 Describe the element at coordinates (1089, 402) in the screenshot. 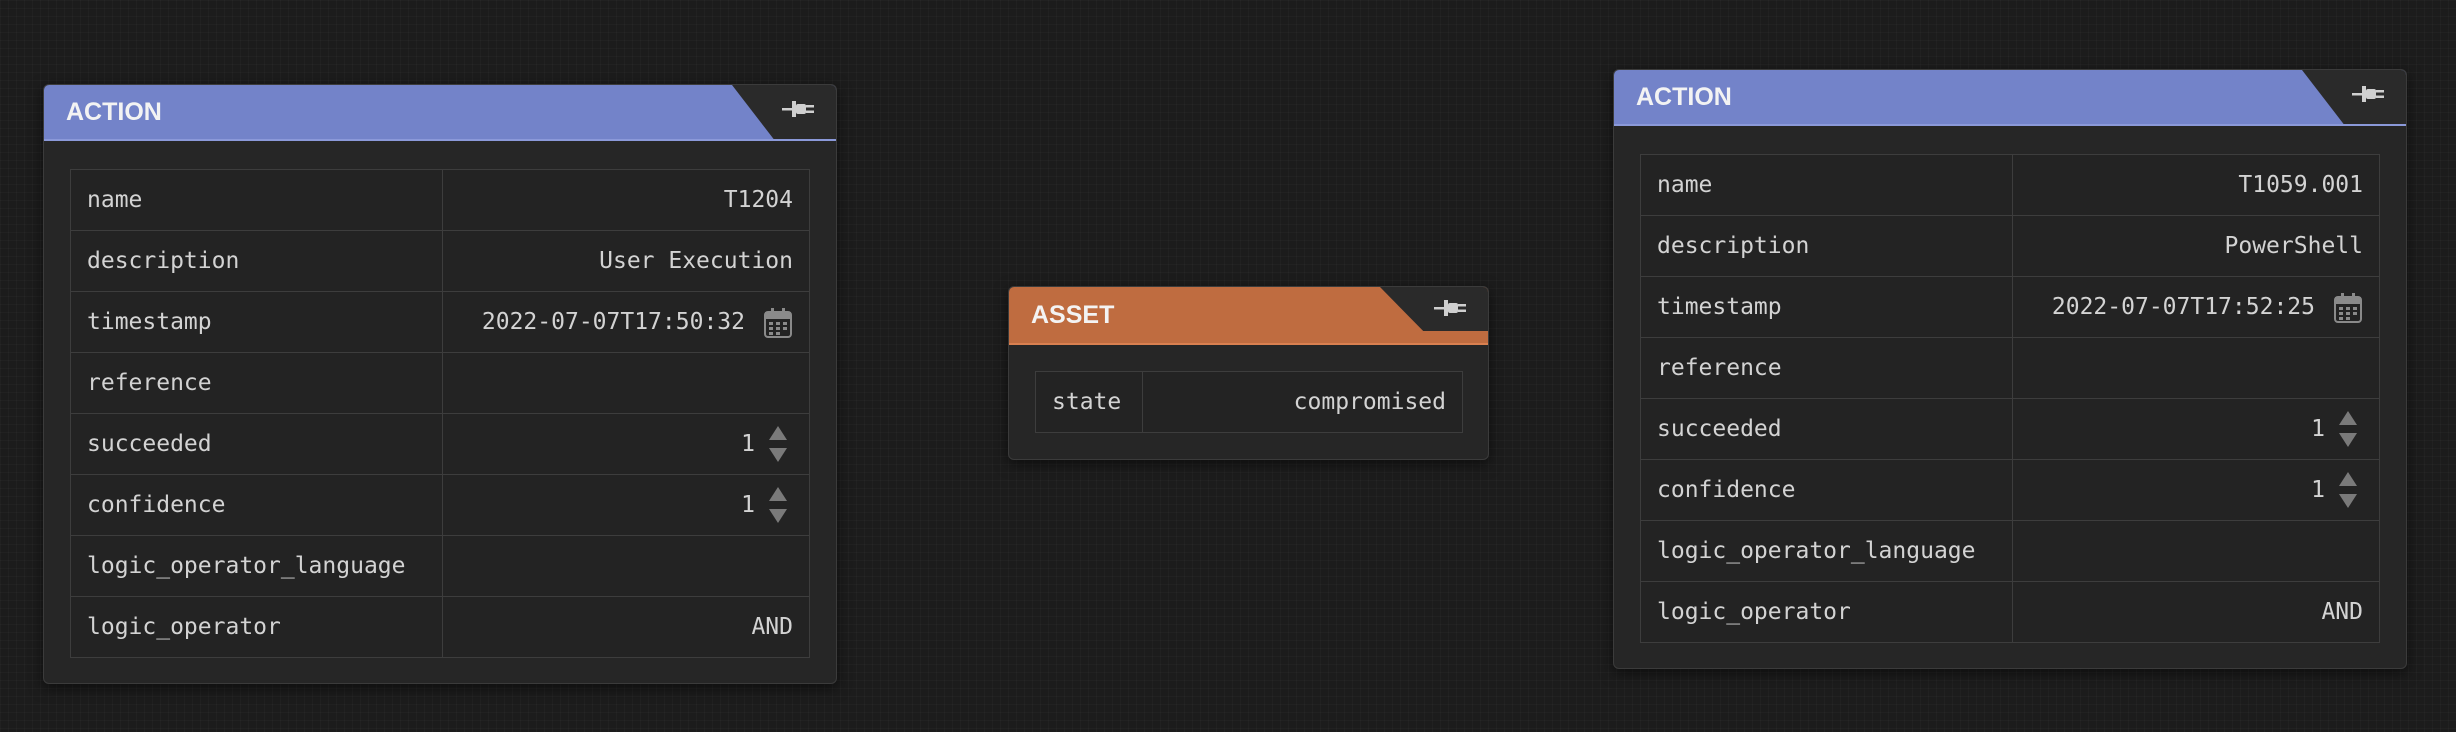

I see `property-key: state` at that location.